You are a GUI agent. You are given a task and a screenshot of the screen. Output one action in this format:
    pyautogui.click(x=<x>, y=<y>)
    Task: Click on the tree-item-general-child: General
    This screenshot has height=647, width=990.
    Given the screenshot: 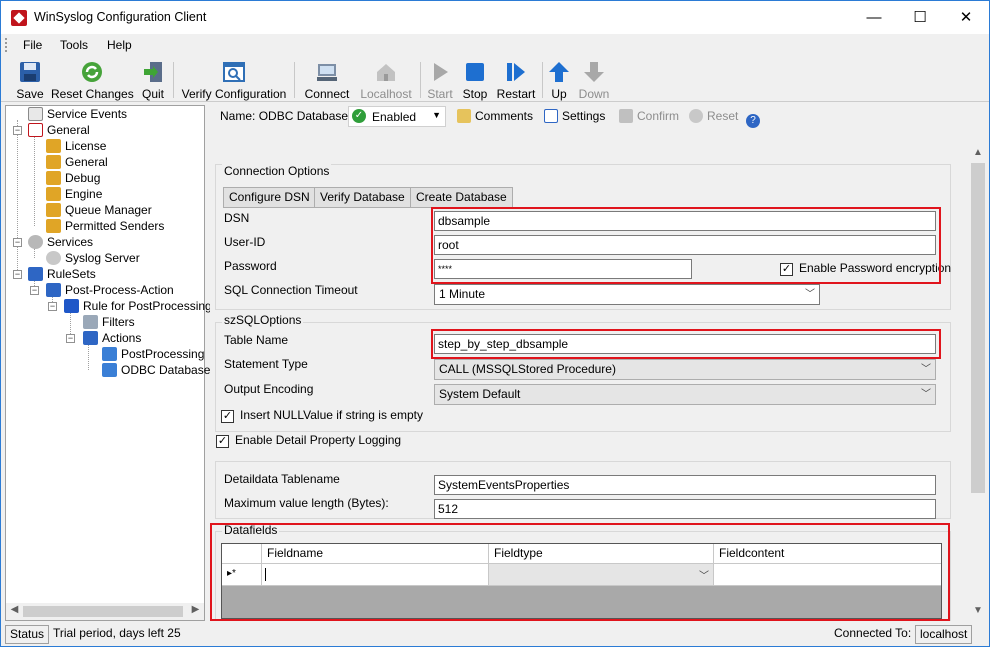 What is the action you would take?
    pyautogui.click(x=77, y=162)
    